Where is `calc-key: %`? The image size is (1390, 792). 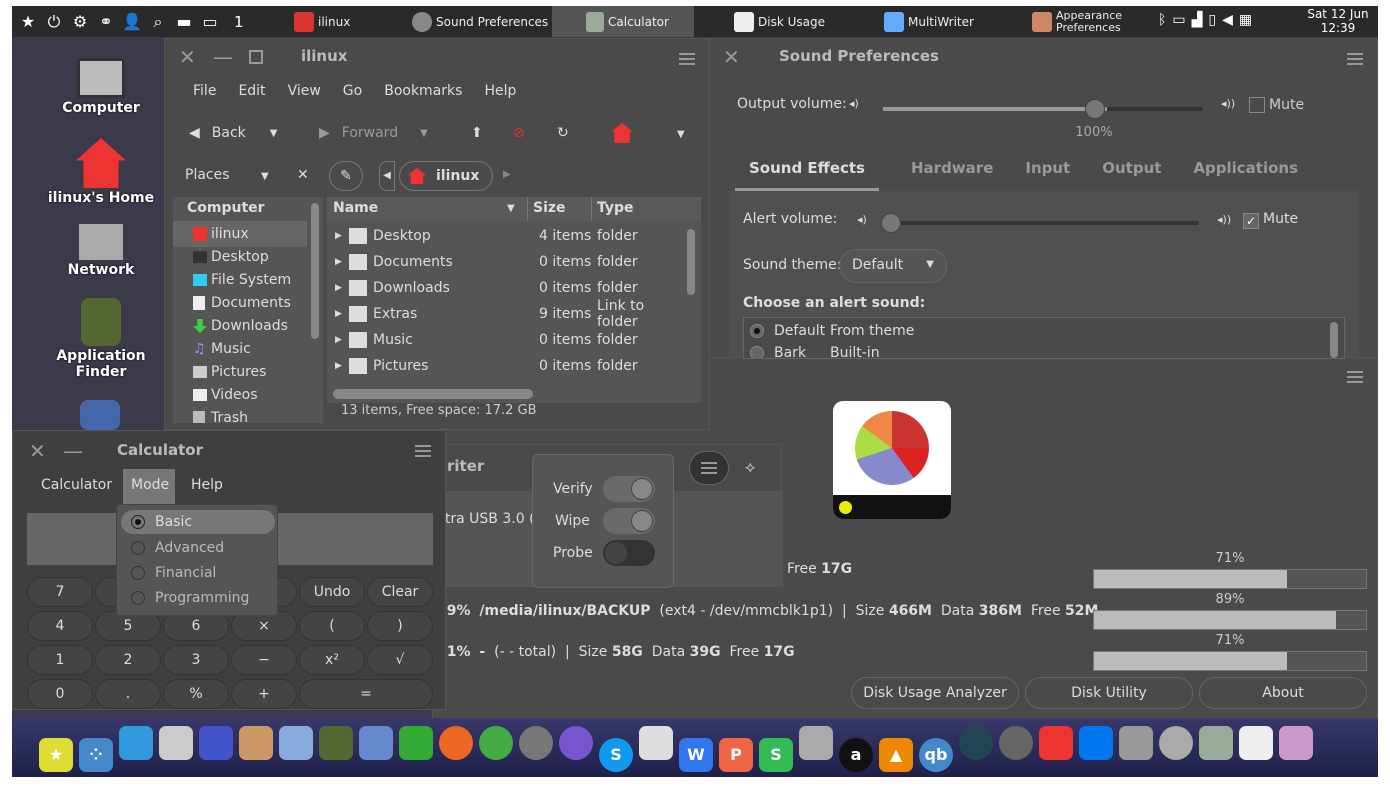
calc-key: % is located at coordinates (196, 694).